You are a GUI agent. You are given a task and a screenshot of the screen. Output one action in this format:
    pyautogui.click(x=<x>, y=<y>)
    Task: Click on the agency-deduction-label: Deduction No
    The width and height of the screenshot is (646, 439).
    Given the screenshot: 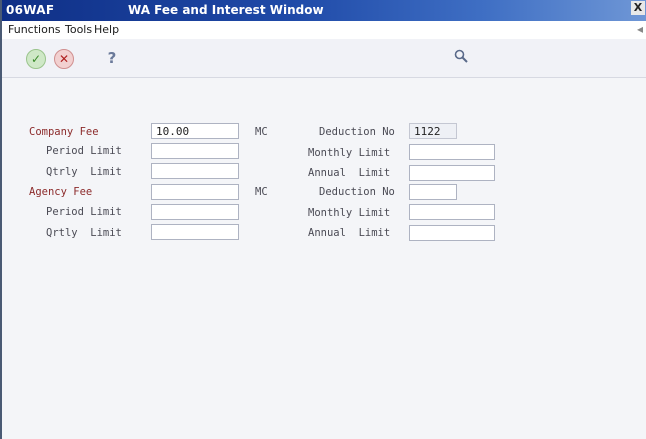 What is the action you would take?
    pyautogui.click(x=357, y=192)
    